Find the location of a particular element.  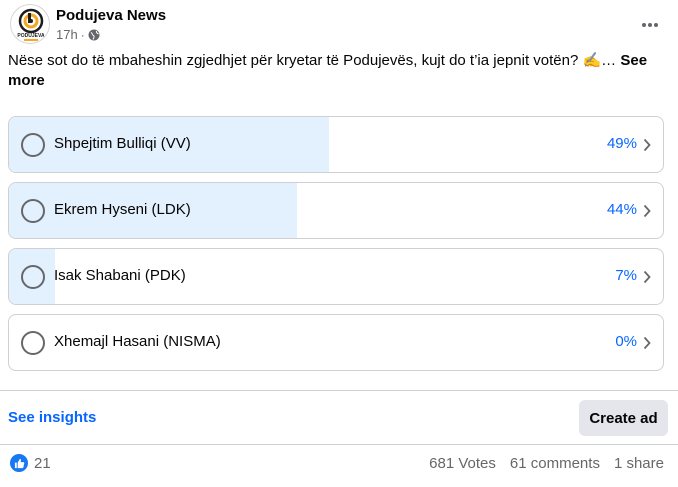

post-time: 17h is located at coordinates (67, 34).